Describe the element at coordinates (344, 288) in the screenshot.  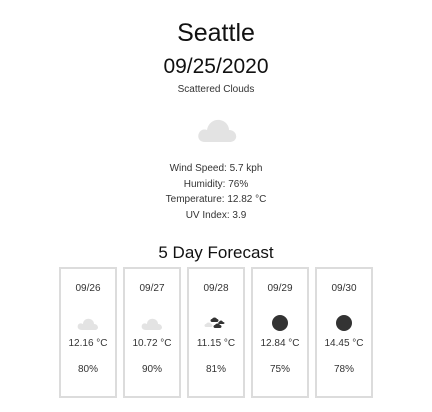
I see `forecast-date: 09/30` at that location.